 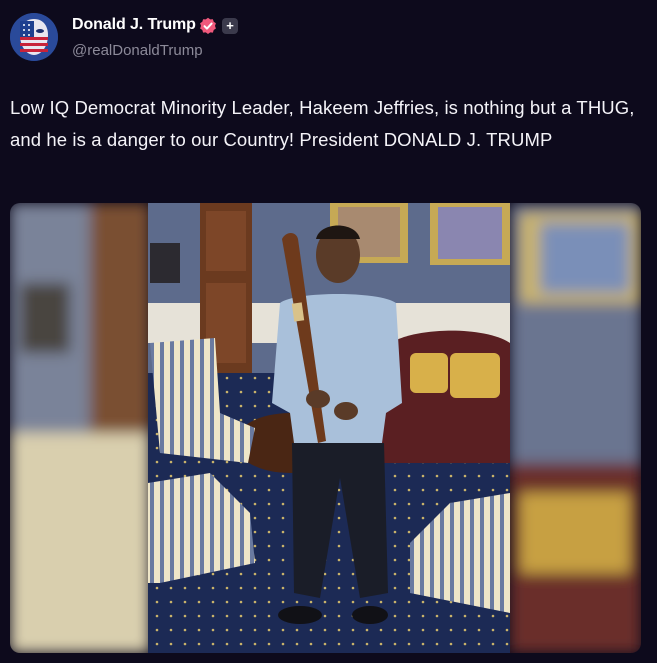 What do you see at coordinates (208, 25) in the screenshot?
I see `verified-badge-icon` at bounding box center [208, 25].